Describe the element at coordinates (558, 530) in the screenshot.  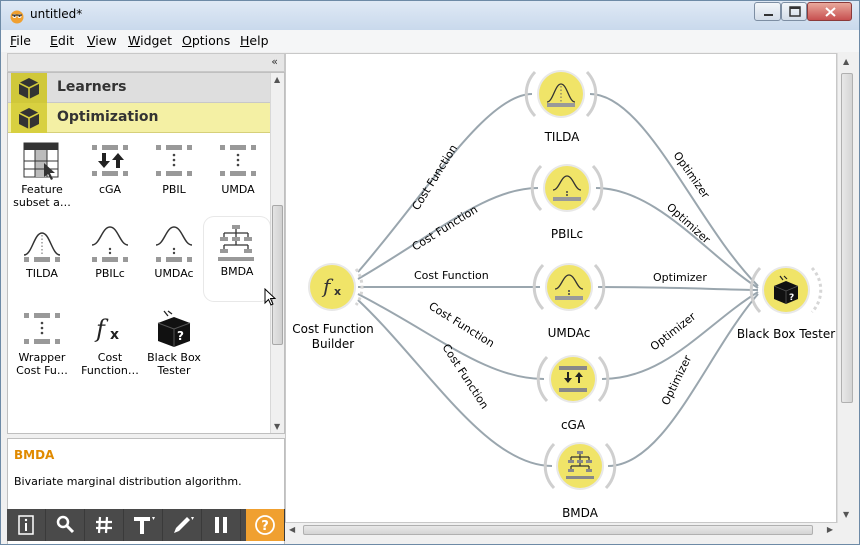
I see `horizontal-scroll-thumb` at that location.